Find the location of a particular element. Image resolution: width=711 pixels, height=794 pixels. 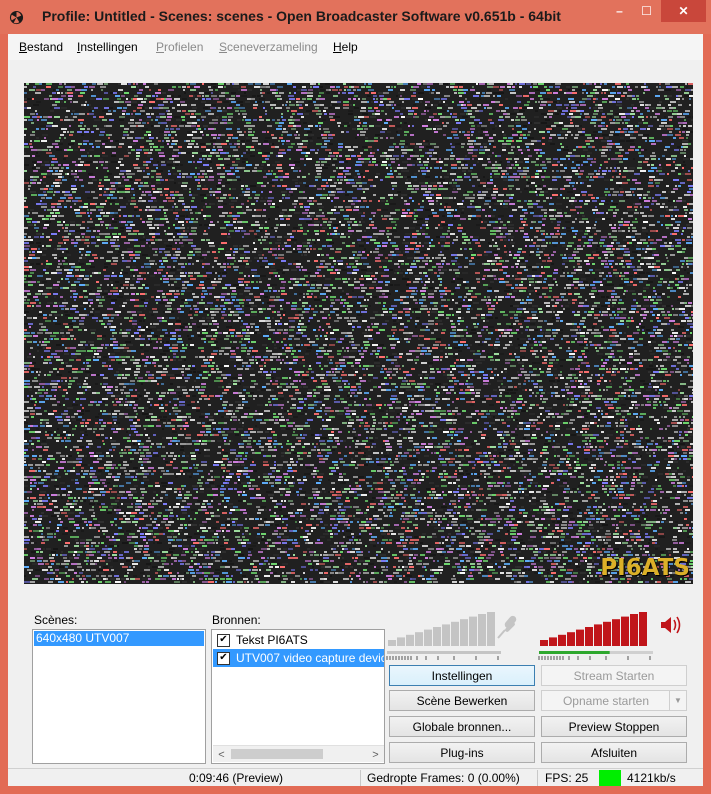

recording-dropdown-chevron-down-icon: ▼ is located at coordinates (677, 700).